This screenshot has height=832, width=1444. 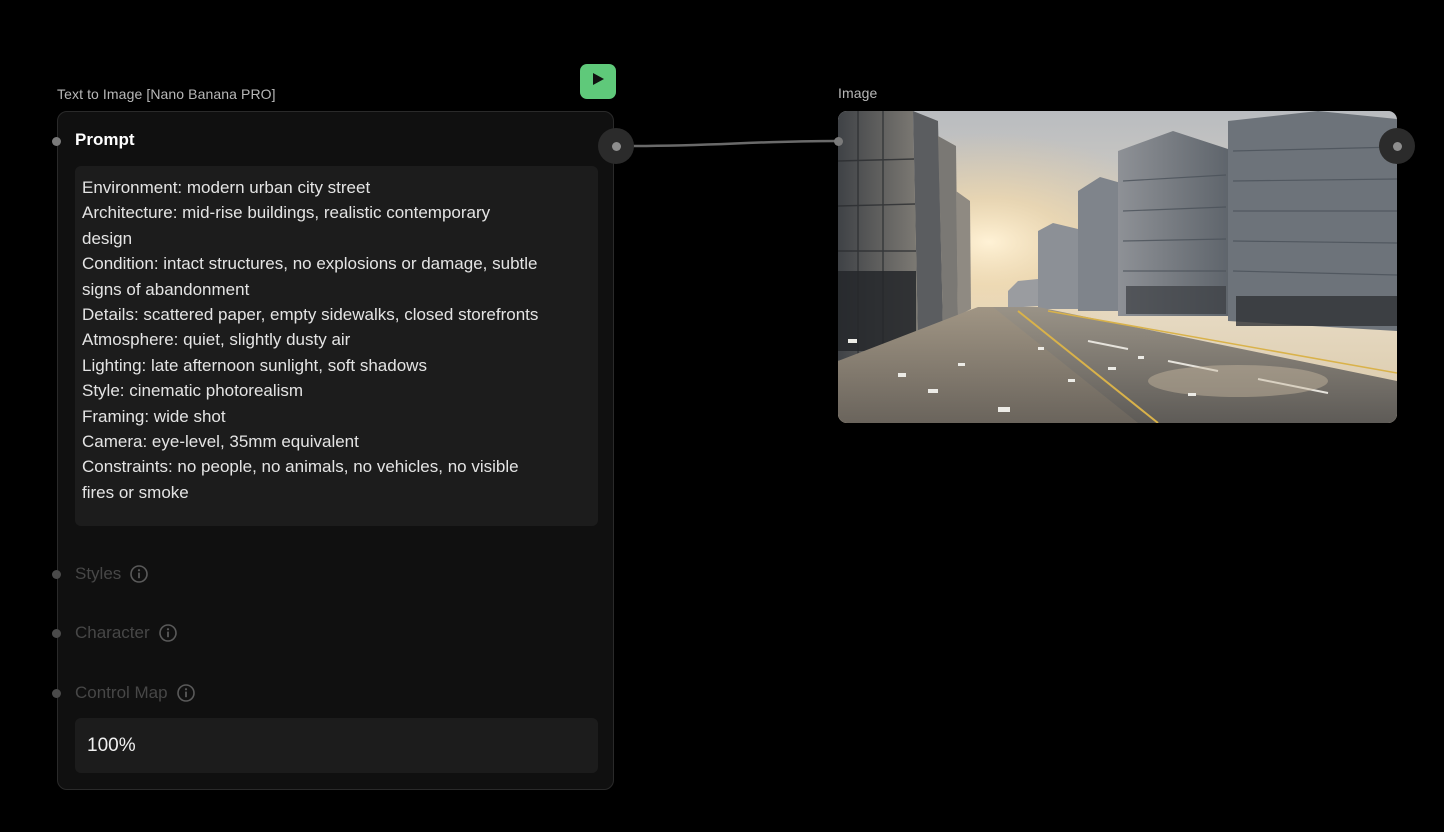 I want to click on prompt-line: Atmosphere: quiet, slightly dusty air, so click(x=216, y=340).